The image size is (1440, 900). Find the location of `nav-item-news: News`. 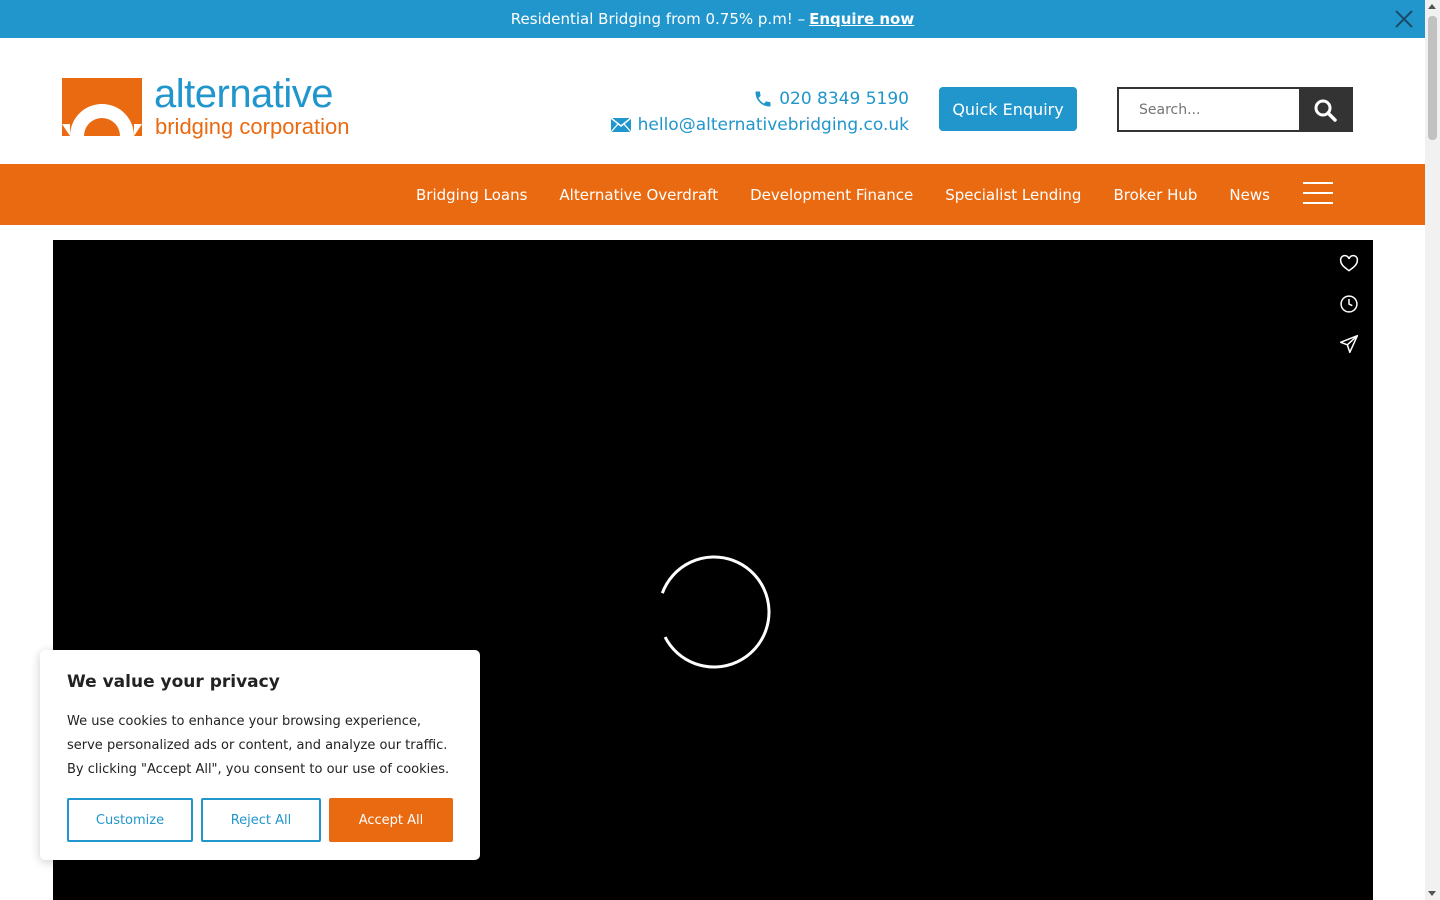

nav-item-news: News is located at coordinates (1249, 195).